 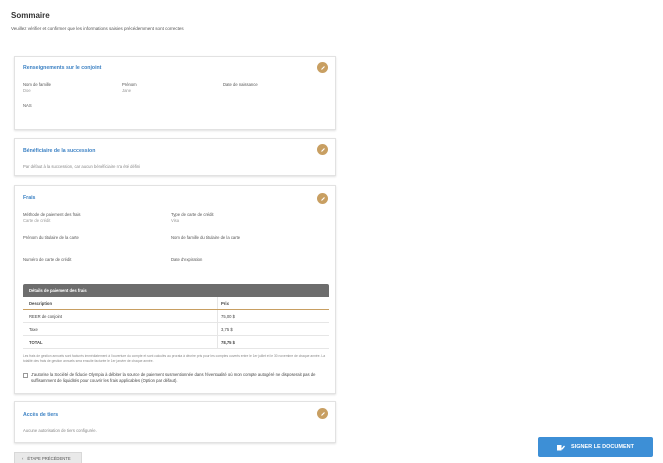 I want to click on edit-fees-button, so click(x=322, y=198).